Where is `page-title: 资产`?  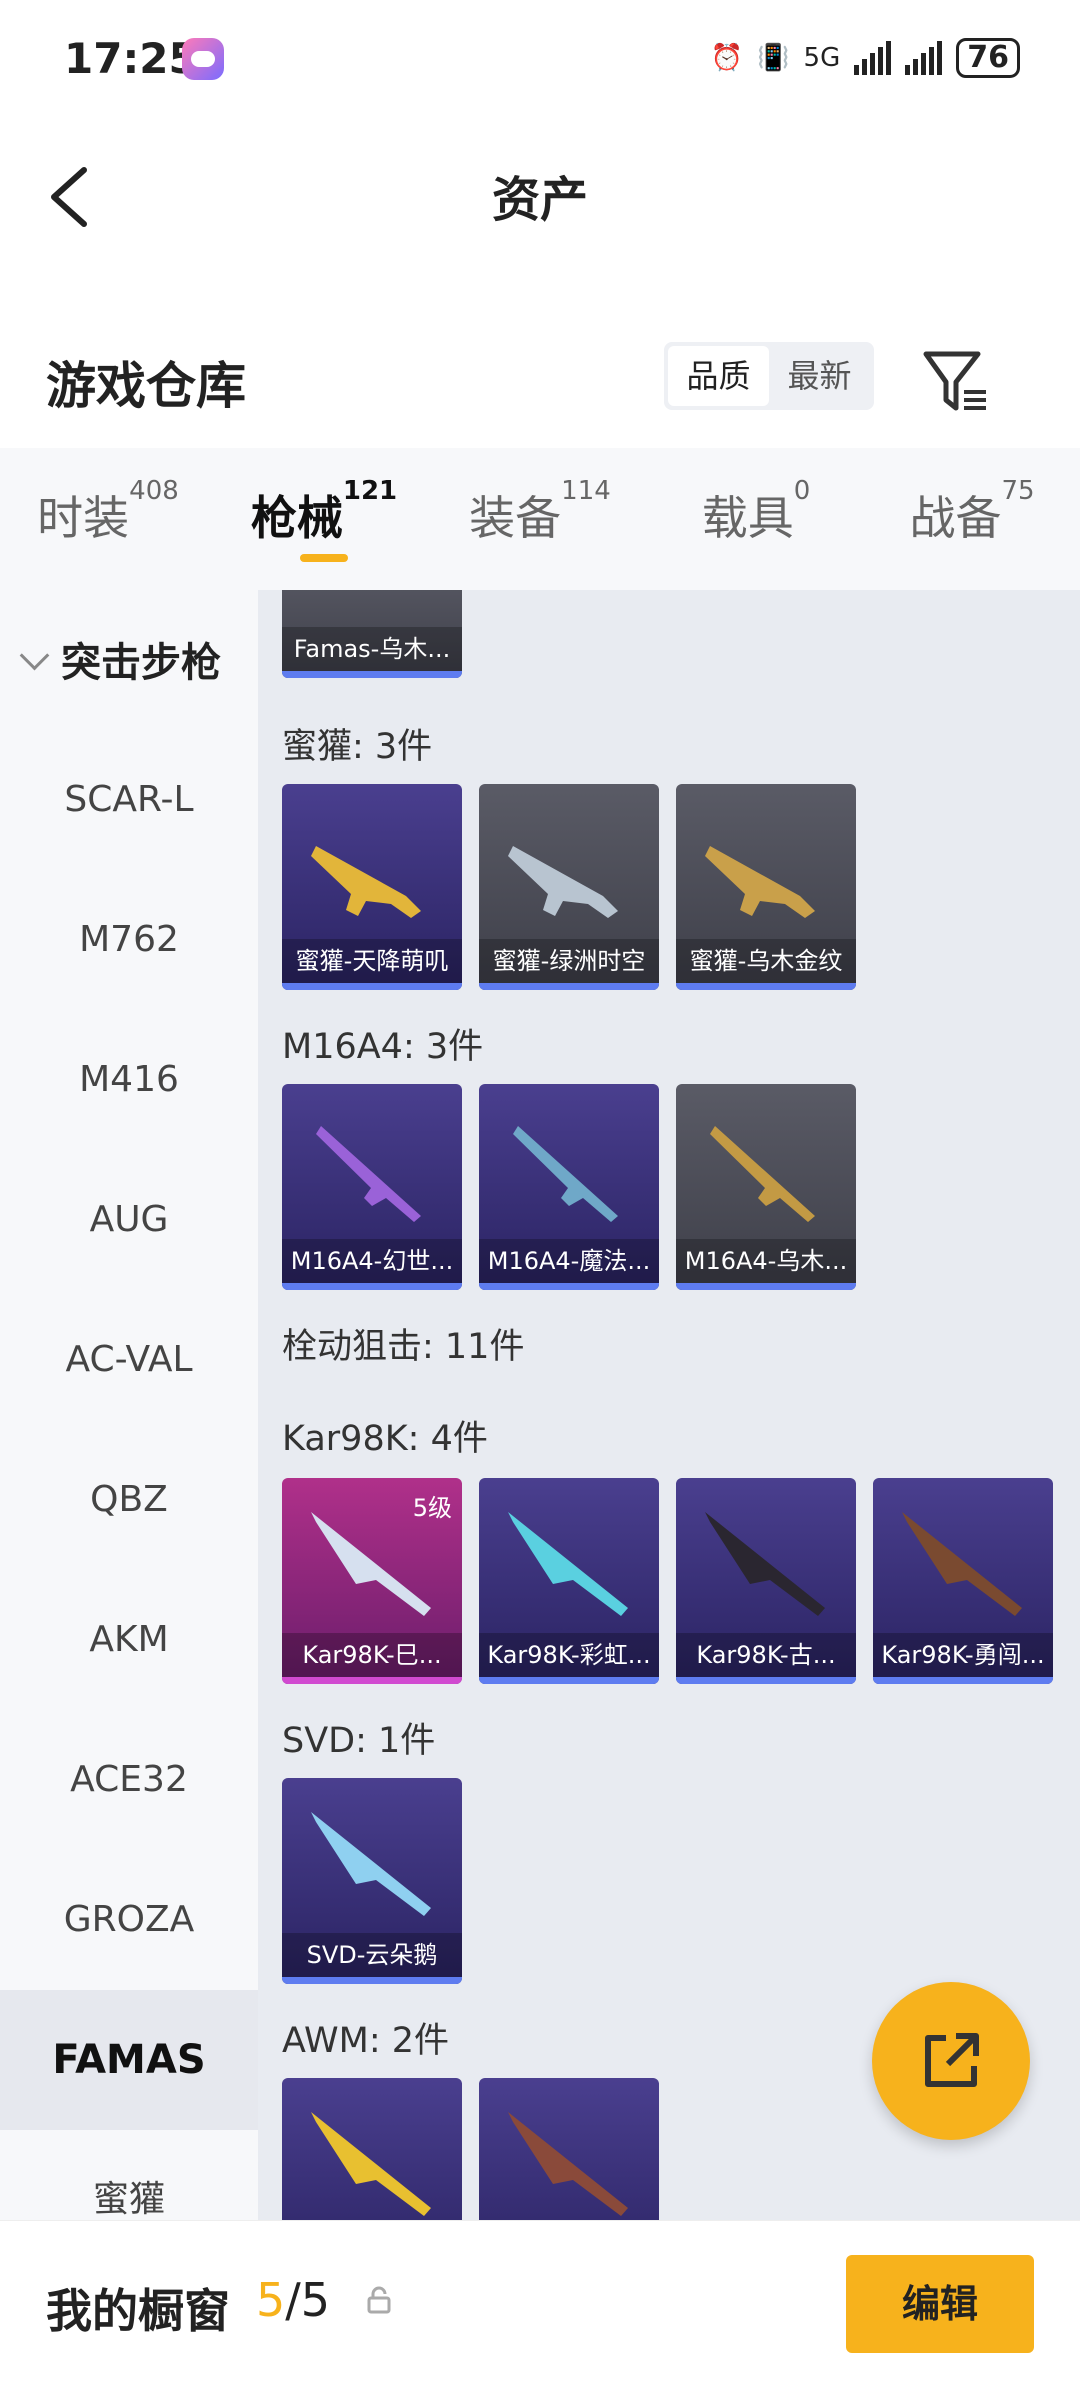 page-title: 资产 is located at coordinates (539, 200).